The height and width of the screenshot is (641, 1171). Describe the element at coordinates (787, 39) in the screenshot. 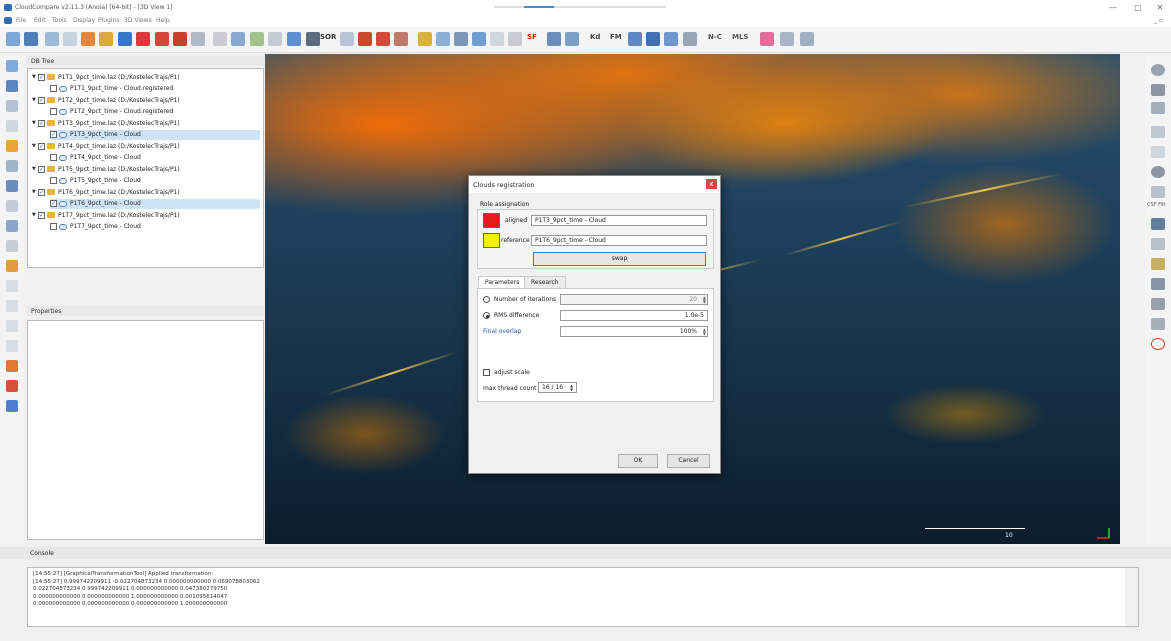

I see `m3c2-icon` at that location.